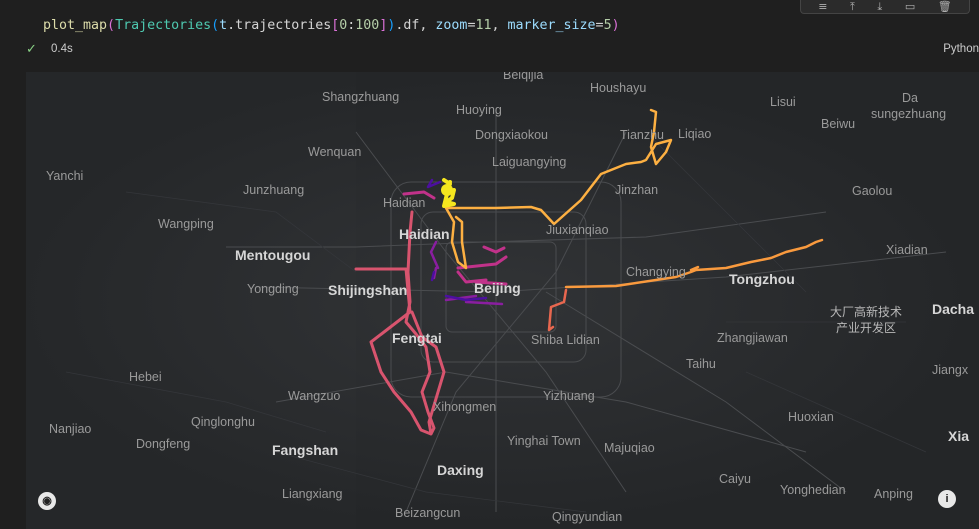 Image resolution: width=979 pixels, height=529 pixels. What do you see at coordinates (367, 25) in the screenshot?
I see `code-slice-end: 100` at bounding box center [367, 25].